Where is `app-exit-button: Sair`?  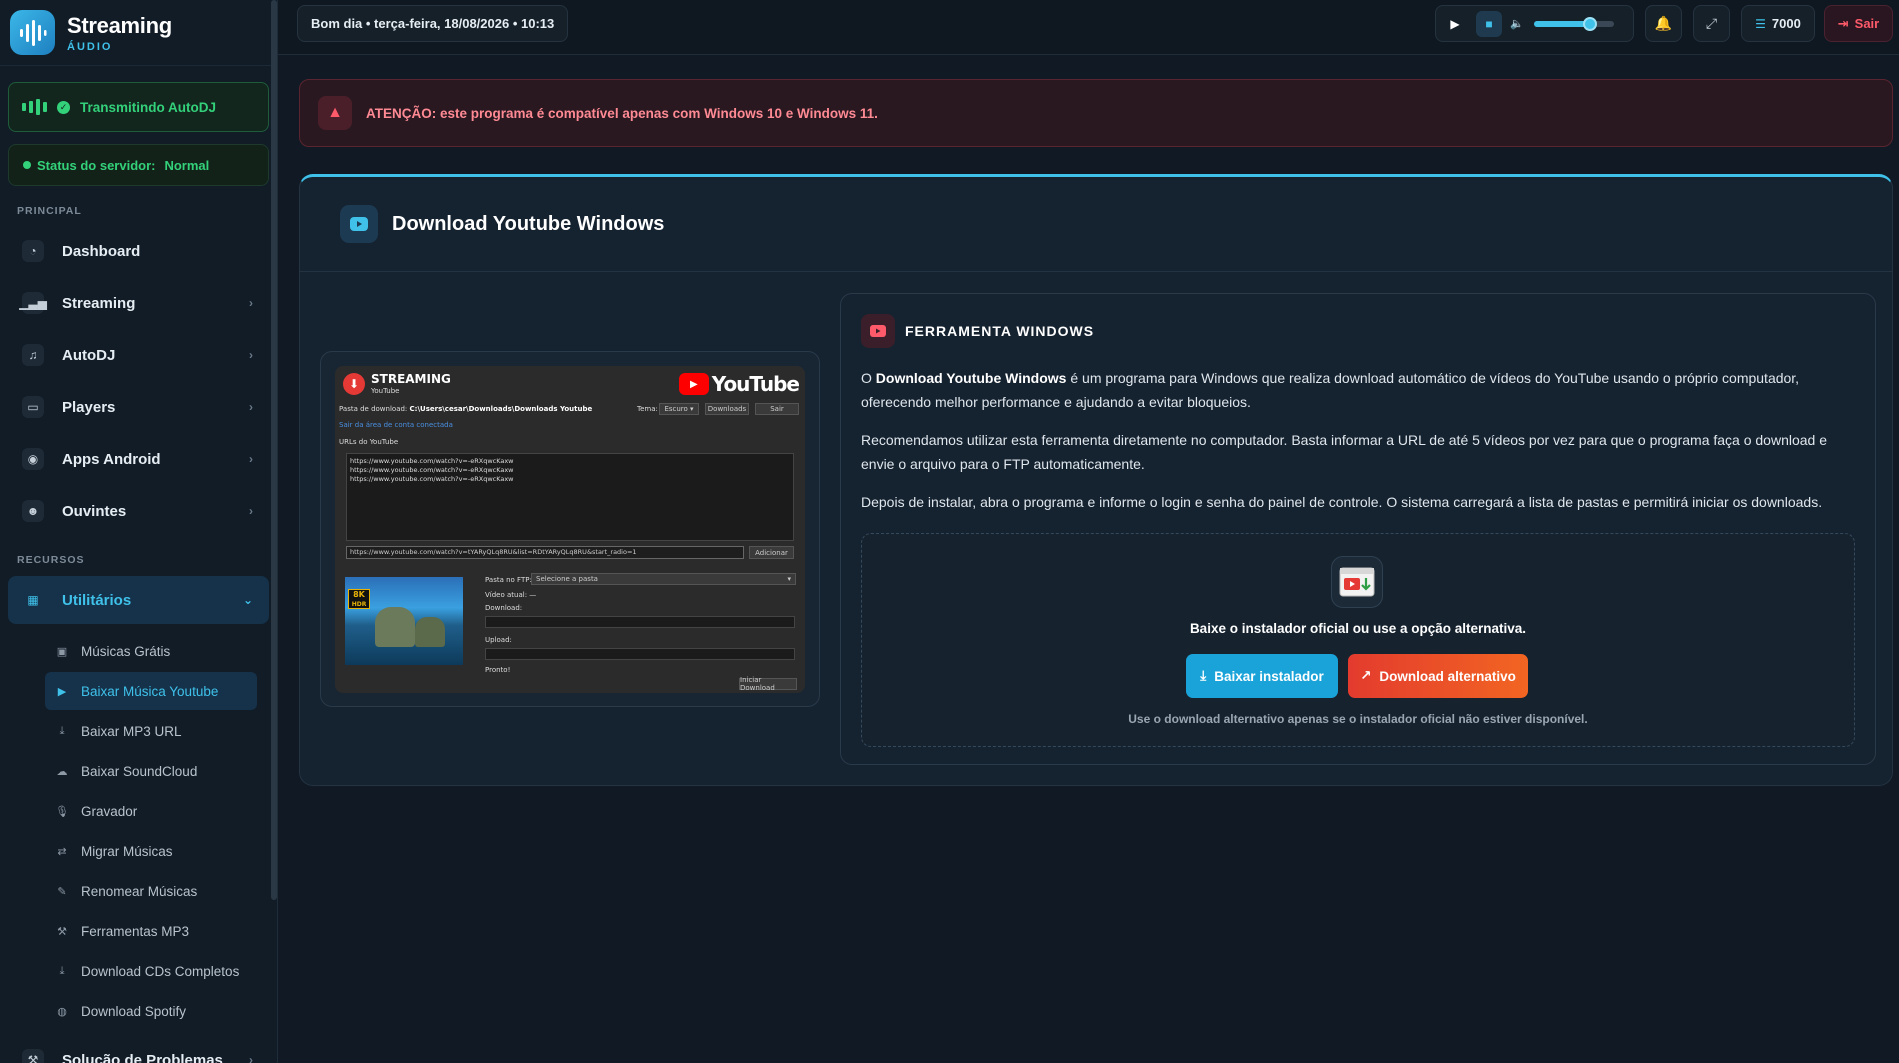 app-exit-button: Sair is located at coordinates (777, 409).